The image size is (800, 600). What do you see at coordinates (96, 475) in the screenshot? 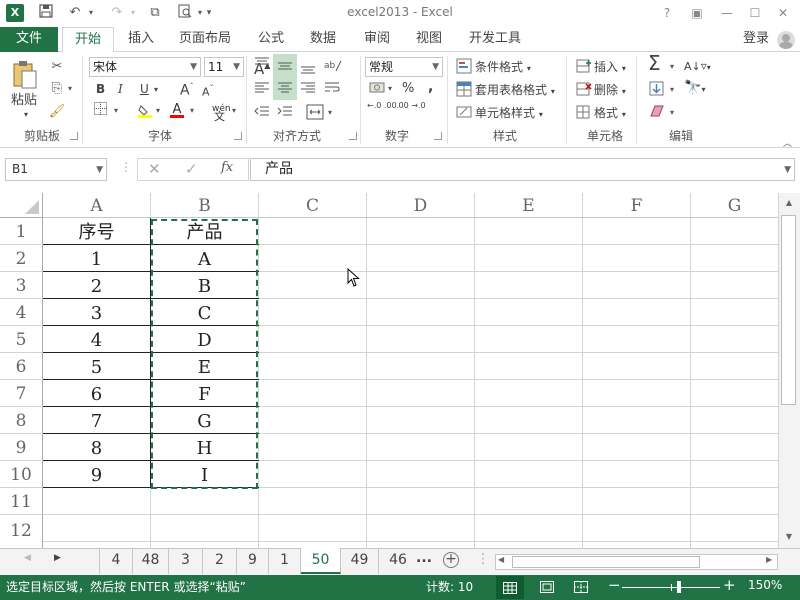
I see `cell-a10: 9` at bounding box center [96, 475].